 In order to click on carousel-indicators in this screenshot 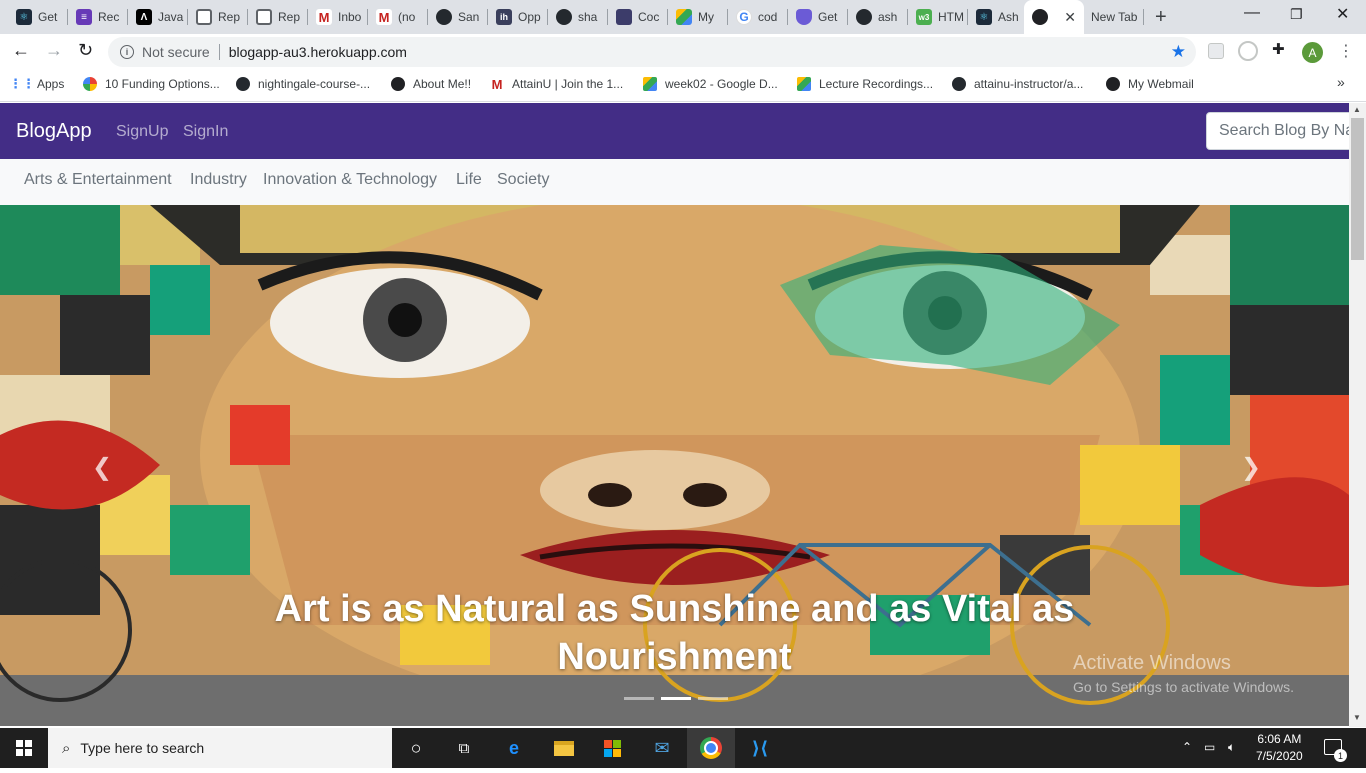, I will do `click(676, 698)`.